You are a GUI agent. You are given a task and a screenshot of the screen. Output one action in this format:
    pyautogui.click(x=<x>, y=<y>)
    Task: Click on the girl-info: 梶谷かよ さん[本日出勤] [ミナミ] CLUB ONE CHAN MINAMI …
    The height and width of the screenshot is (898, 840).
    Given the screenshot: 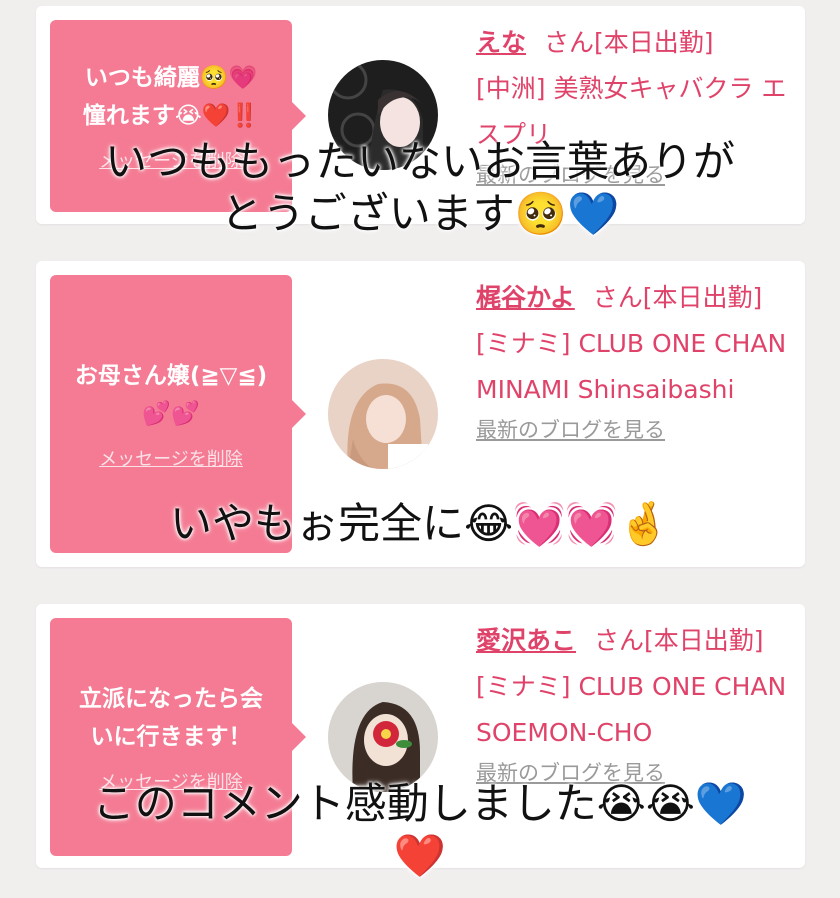 What is the action you would take?
    pyautogui.click(x=636, y=361)
    